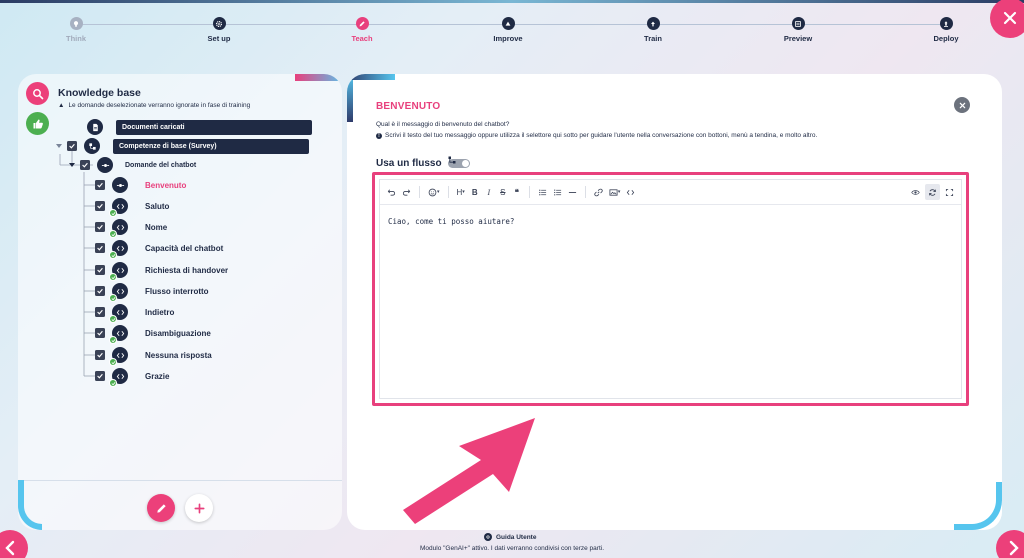 The image size is (1024, 558). I want to click on questions-checkbox, so click(85, 165).